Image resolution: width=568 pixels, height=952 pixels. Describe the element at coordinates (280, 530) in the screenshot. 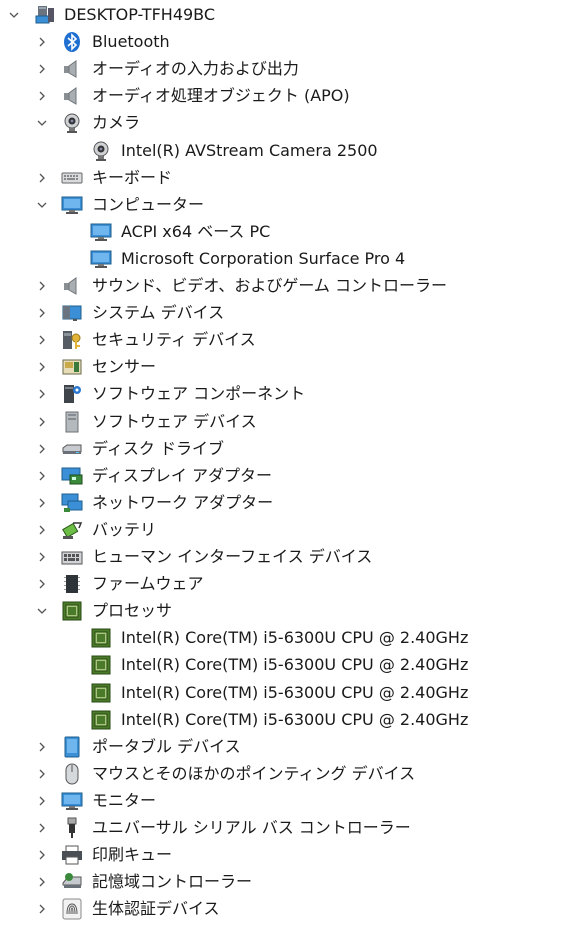

I see `tree-category: バッテリ` at that location.